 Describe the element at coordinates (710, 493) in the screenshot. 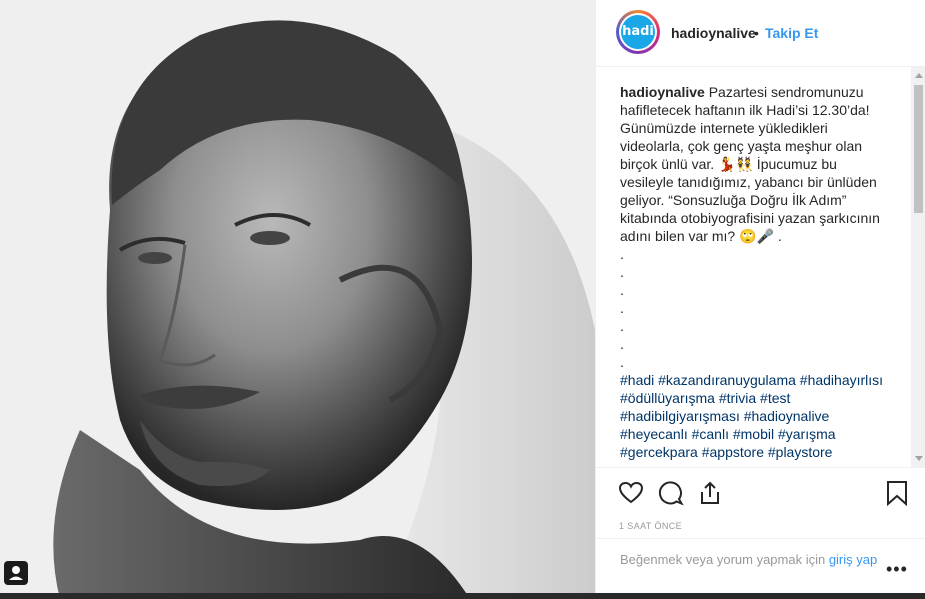

I see `share-icon` at that location.